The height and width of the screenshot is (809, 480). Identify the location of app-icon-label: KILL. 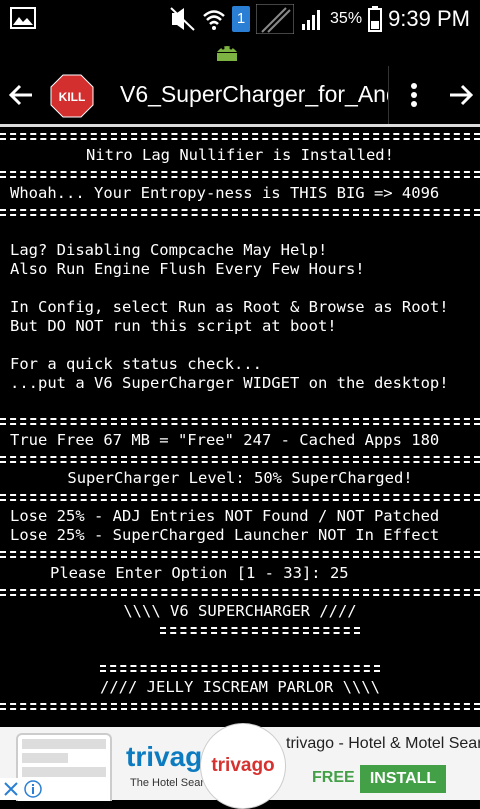
(72, 97).